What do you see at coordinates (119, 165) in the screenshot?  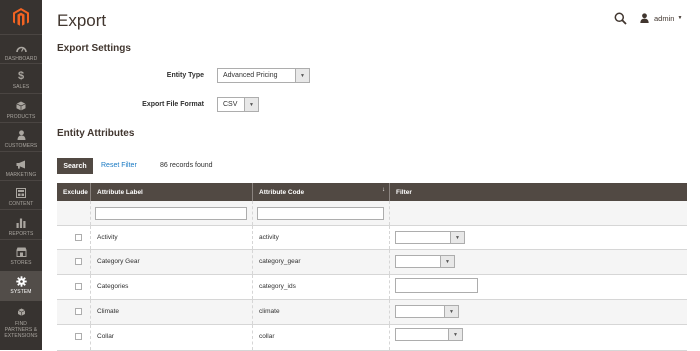 I see `reset-filter-link: Reset Filter` at bounding box center [119, 165].